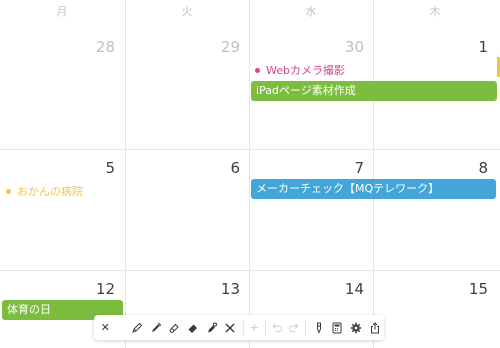 The image size is (500, 348). What do you see at coordinates (344, 289) in the screenshot?
I see `day-cell-14: 14` at bounding box center [344, 289].